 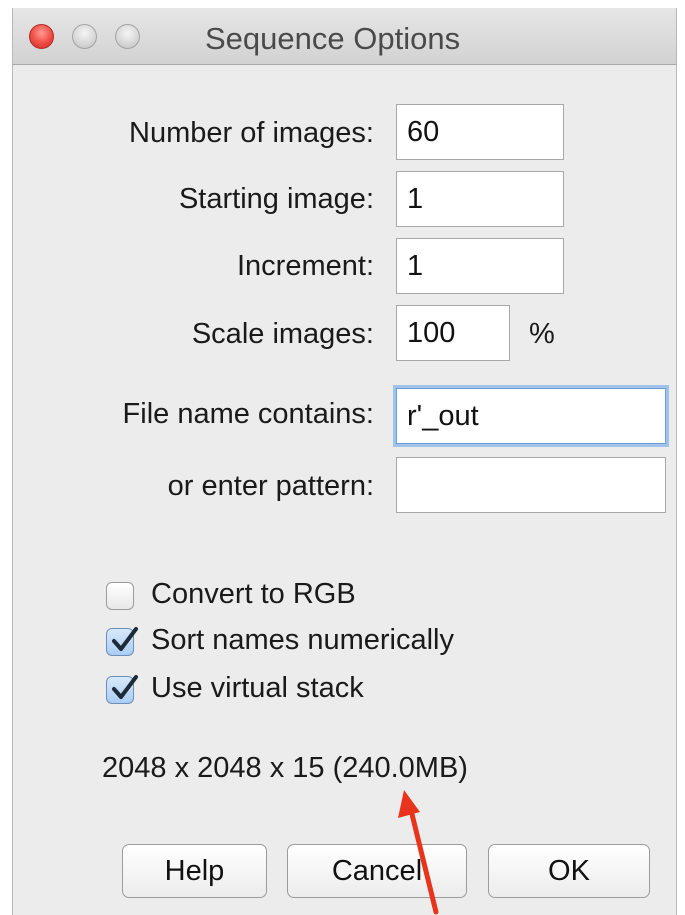 I want to click on cancel-button: Cancel, so click(x=377, y=871).